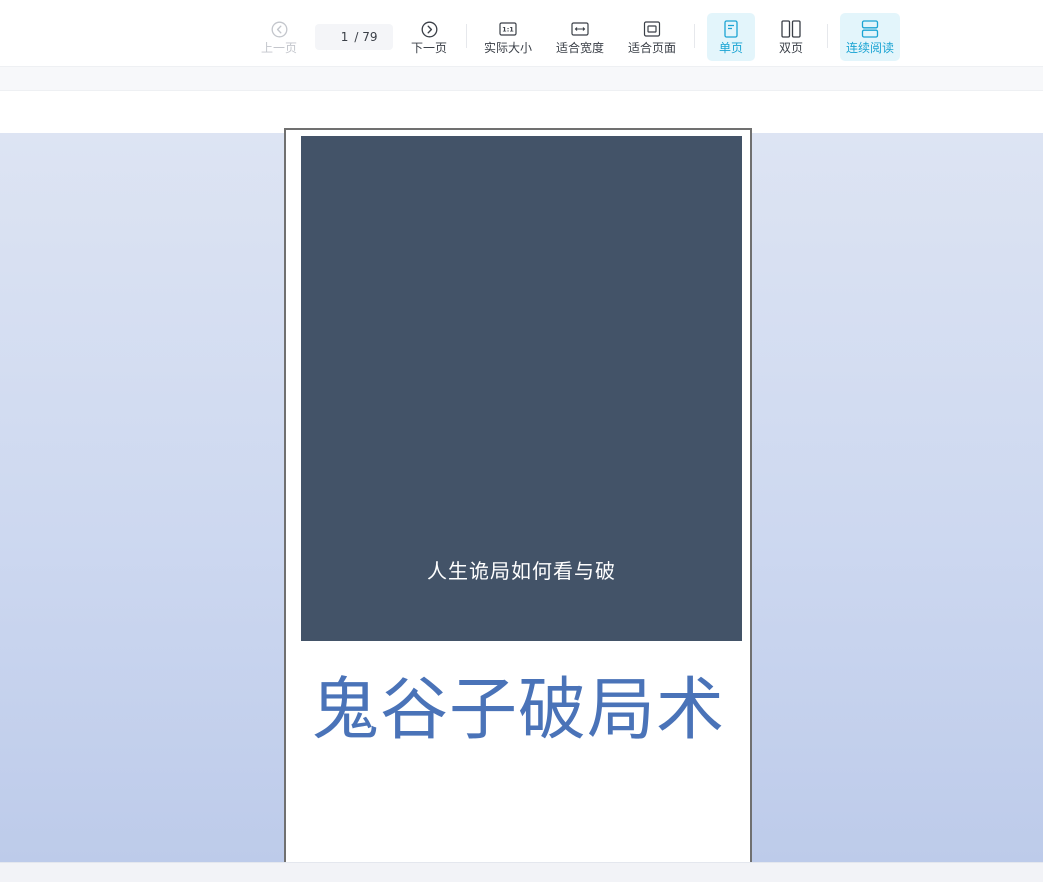 The height and width of the screenshot is (882, 1043). I want to click on prev-page-button: 上一页, so click(279, 37).